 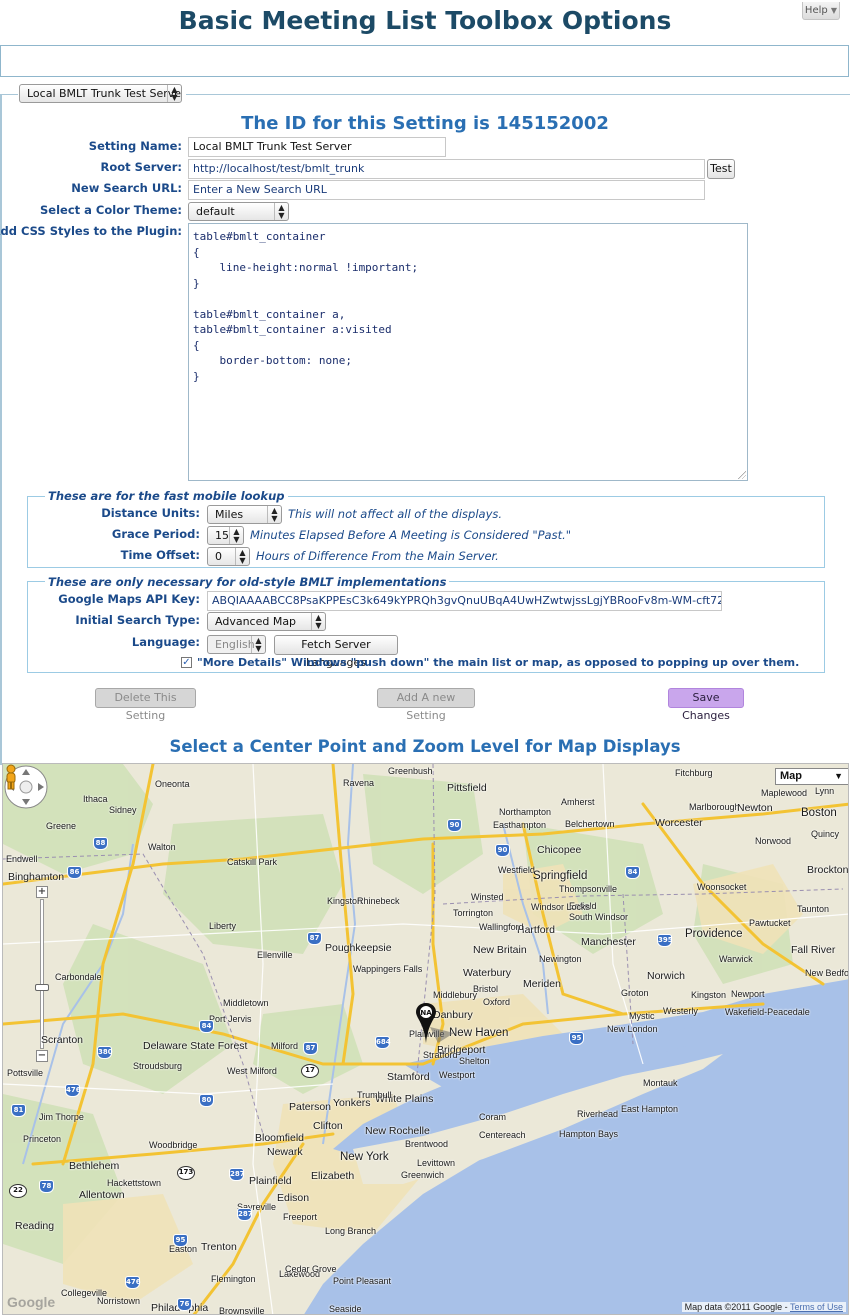 I want to click on place-label: New Britain, so click(x=500, y=950).